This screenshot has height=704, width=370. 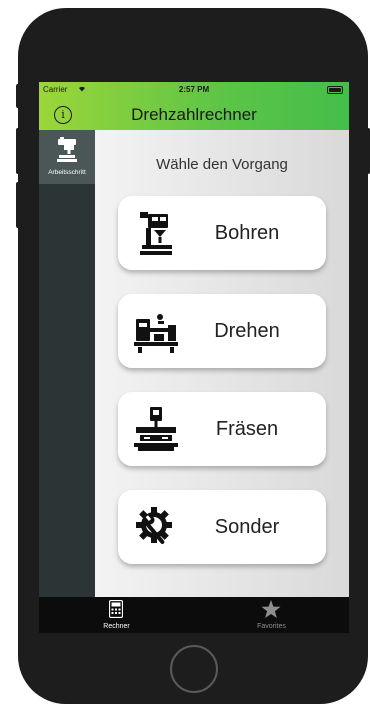 I want to click on top-bar: Carrier 2:57 PM i Drehzahlrechner, so click(x=194, y=106).